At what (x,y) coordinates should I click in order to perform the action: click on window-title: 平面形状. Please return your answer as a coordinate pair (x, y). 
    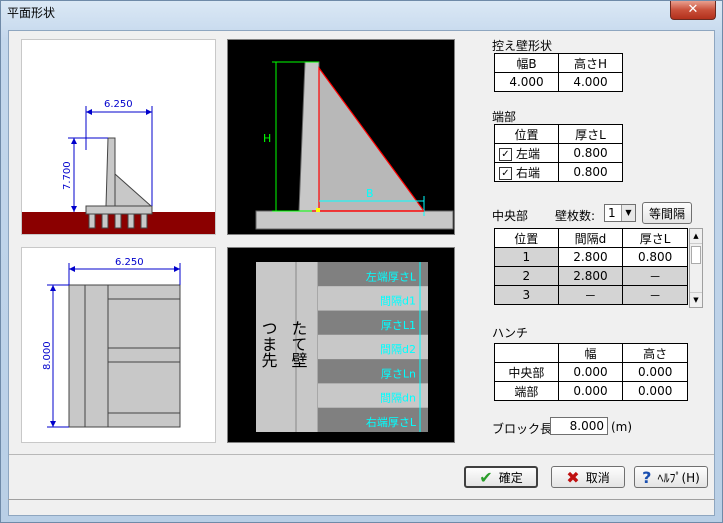
    Looking at the image, I should click on (31, 13).